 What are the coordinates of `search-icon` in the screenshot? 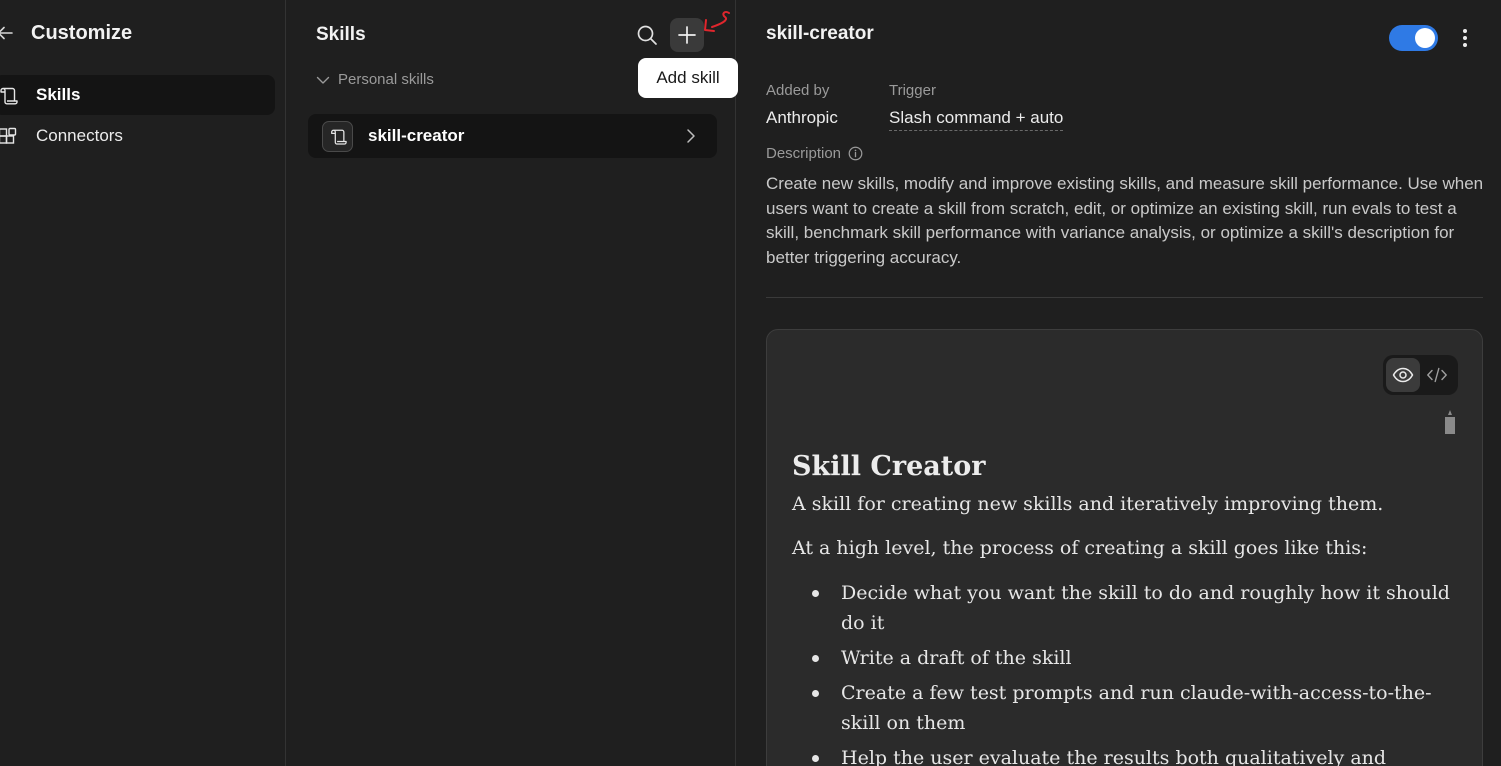 It's located at (647, 35).